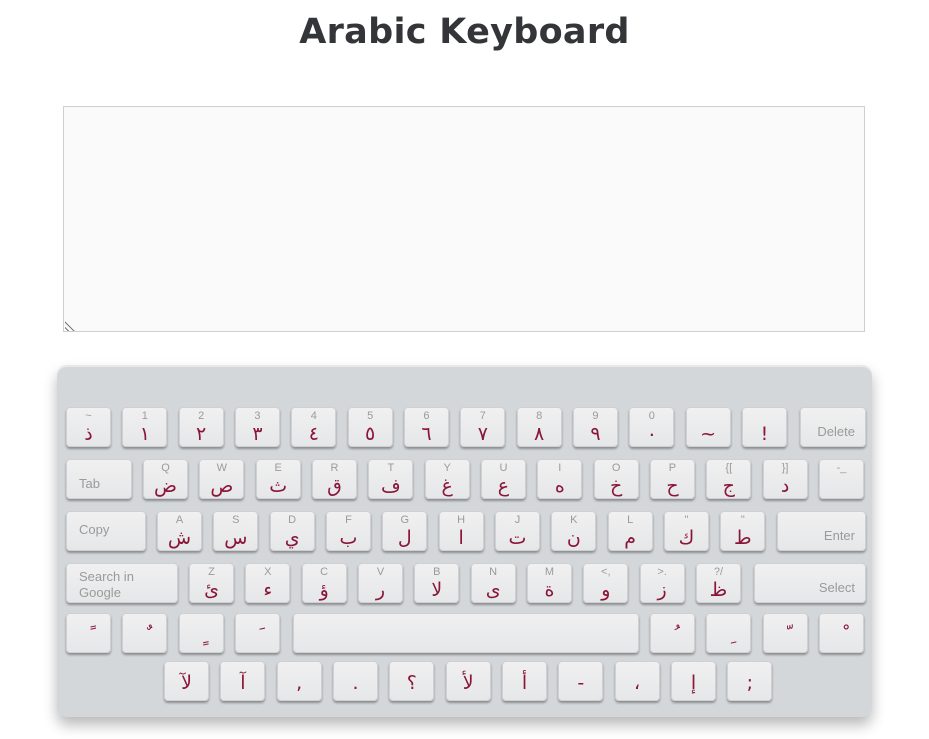 This screenshot has width=929, height=739. I want to click on key-row6-3: ,, so click(299, 681).